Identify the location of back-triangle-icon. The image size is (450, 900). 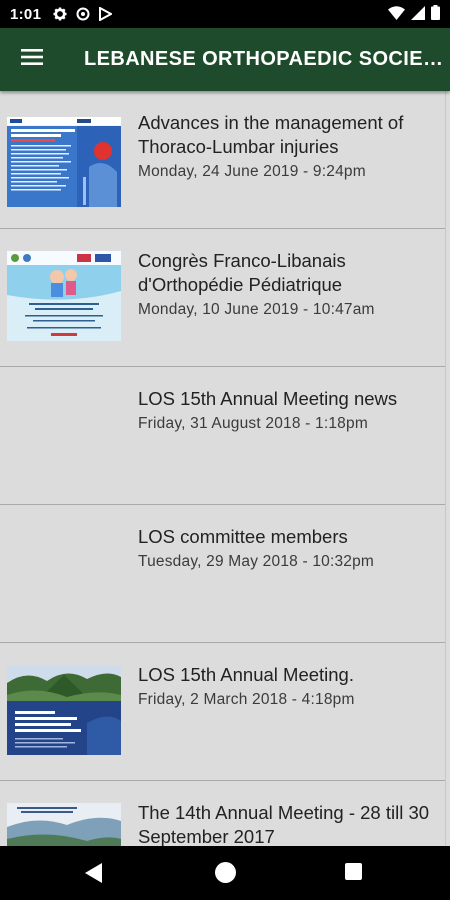
(94, 875).